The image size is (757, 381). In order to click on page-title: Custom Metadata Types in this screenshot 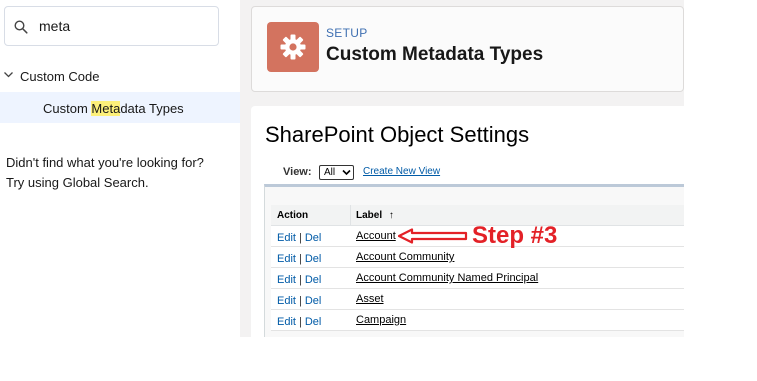, I will do `click(435, 54)`.